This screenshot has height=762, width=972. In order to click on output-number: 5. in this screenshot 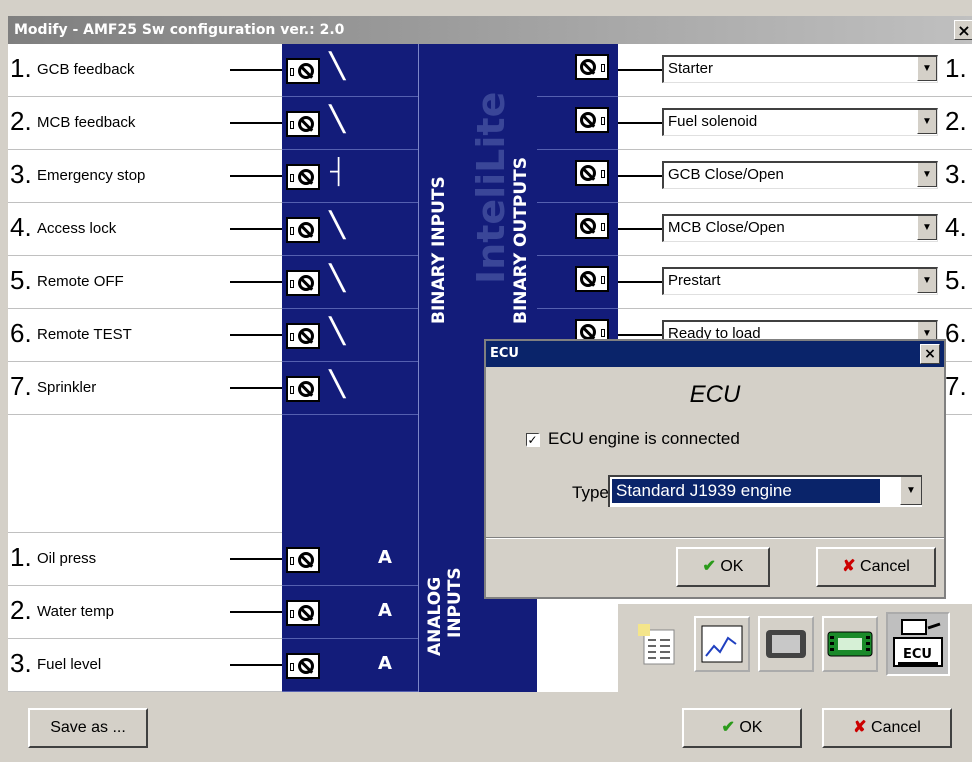, I will do `click(956, 280)`.